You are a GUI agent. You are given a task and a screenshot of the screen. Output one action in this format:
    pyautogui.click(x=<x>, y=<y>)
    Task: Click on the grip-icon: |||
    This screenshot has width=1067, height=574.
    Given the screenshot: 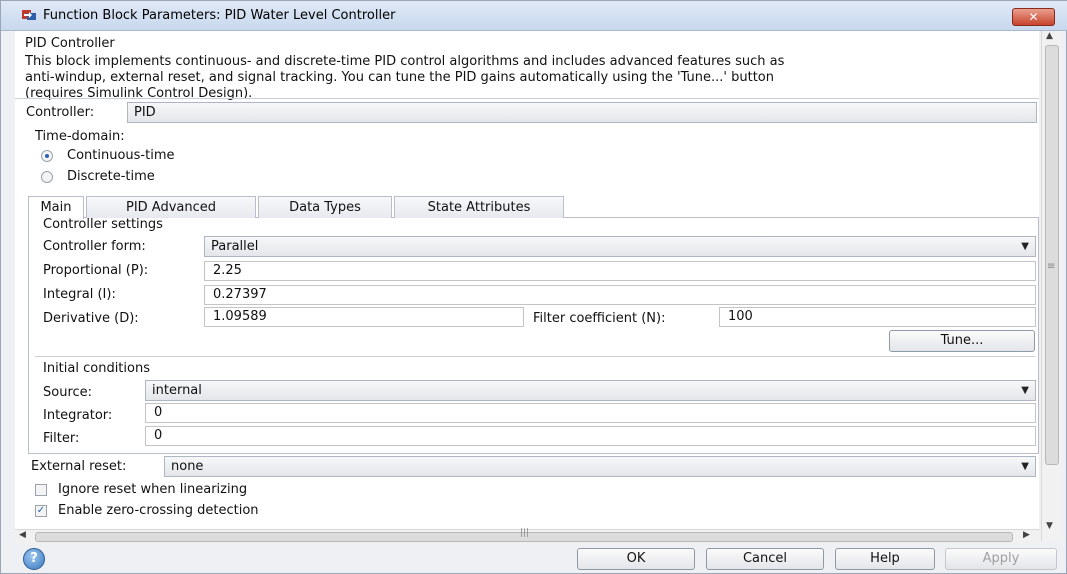 What is the action you would take?
    pyautogui.click(x=525, y=533)
    